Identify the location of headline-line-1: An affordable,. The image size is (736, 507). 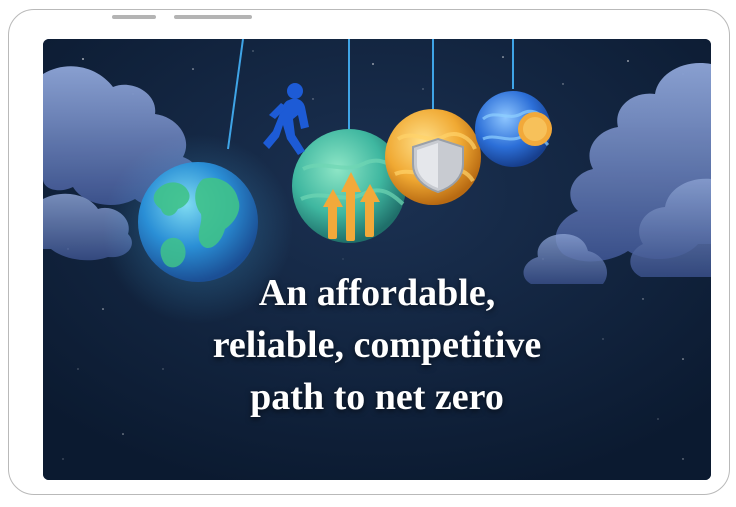
(377, 293).